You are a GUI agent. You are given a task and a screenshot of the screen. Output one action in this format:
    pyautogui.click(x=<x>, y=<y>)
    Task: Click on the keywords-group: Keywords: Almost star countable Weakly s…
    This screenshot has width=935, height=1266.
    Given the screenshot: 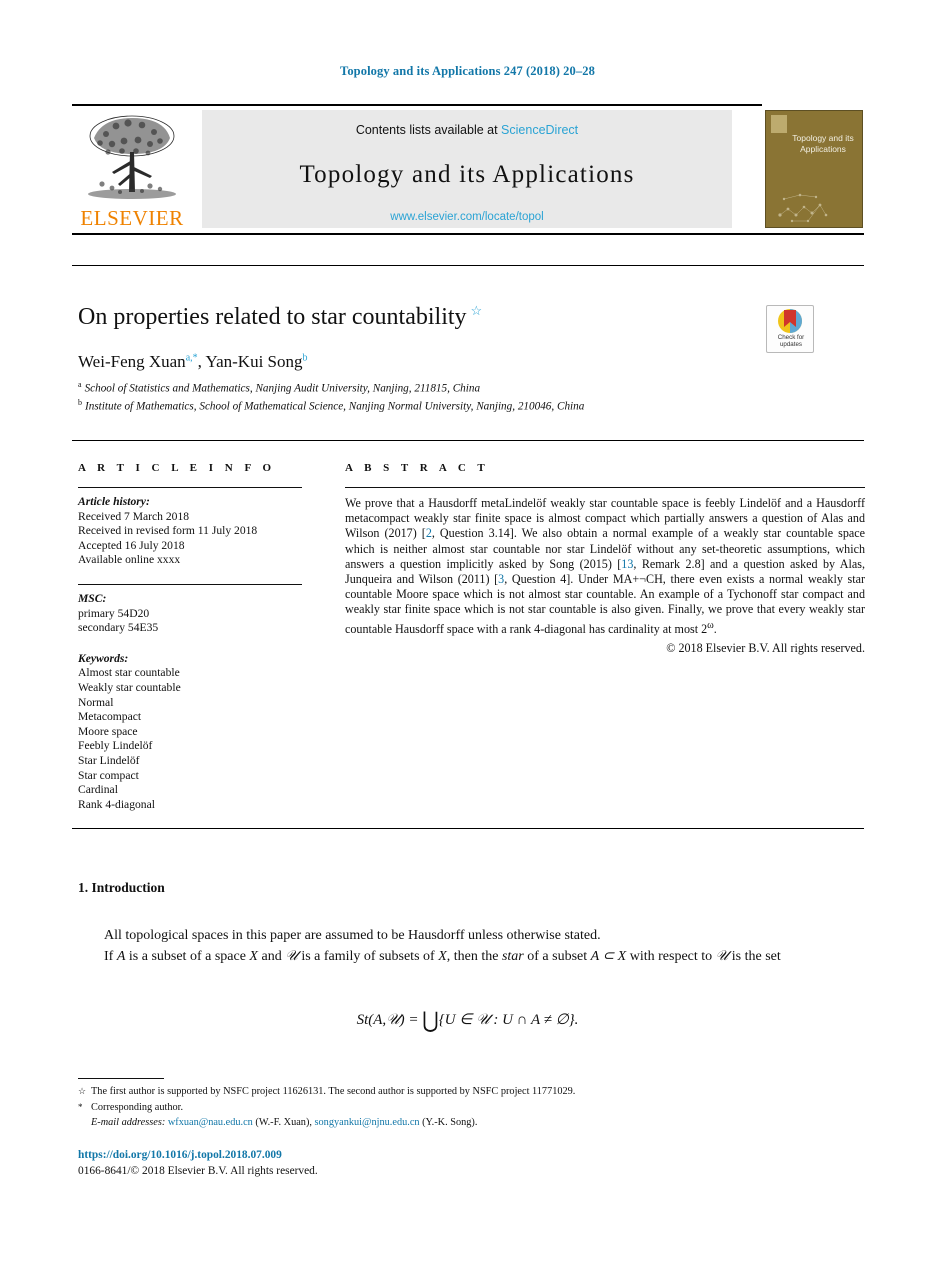 What is the action you would take?
    pyautogui.click(x=194, y=732)
    